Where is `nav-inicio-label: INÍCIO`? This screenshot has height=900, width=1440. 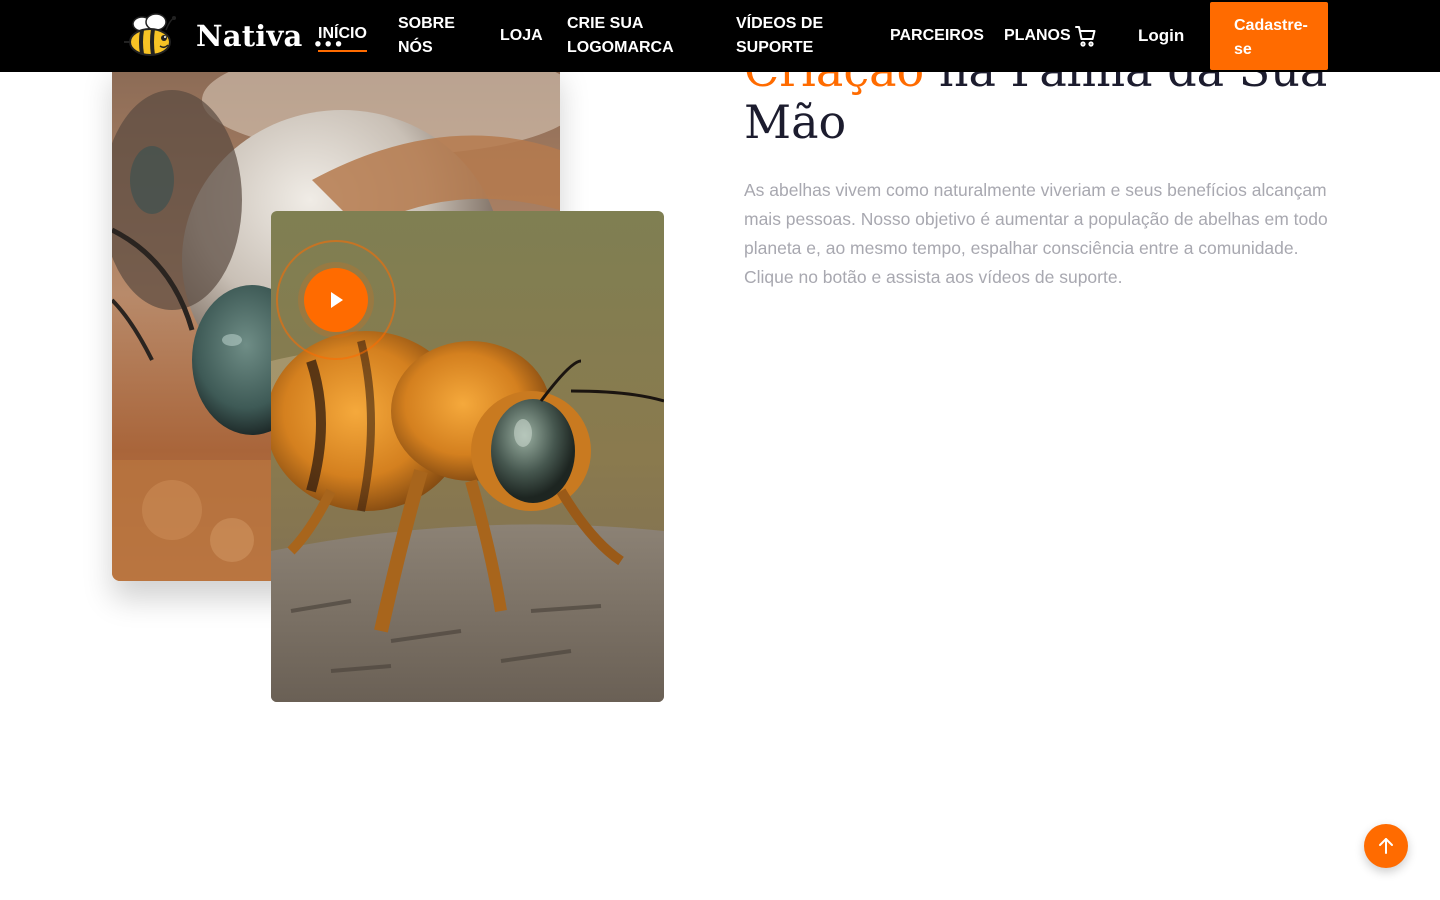 nav-inicio-label: INÍCIO is located at coordinates (342, 33).